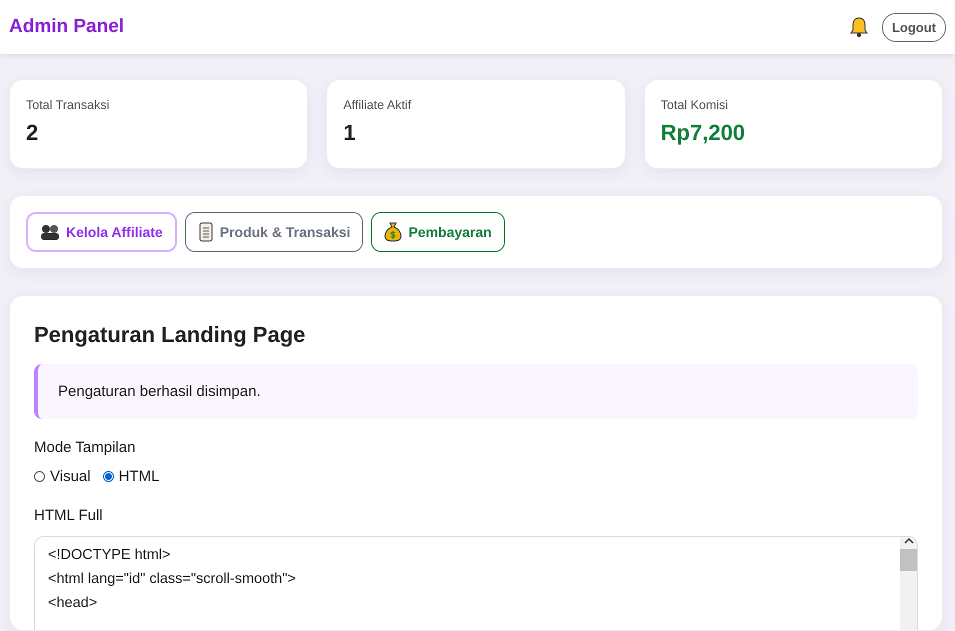  What do you see at coordinates (33, 133) in the screenshot?
I see `stat-value: 2` at bounding box center [33, 133].